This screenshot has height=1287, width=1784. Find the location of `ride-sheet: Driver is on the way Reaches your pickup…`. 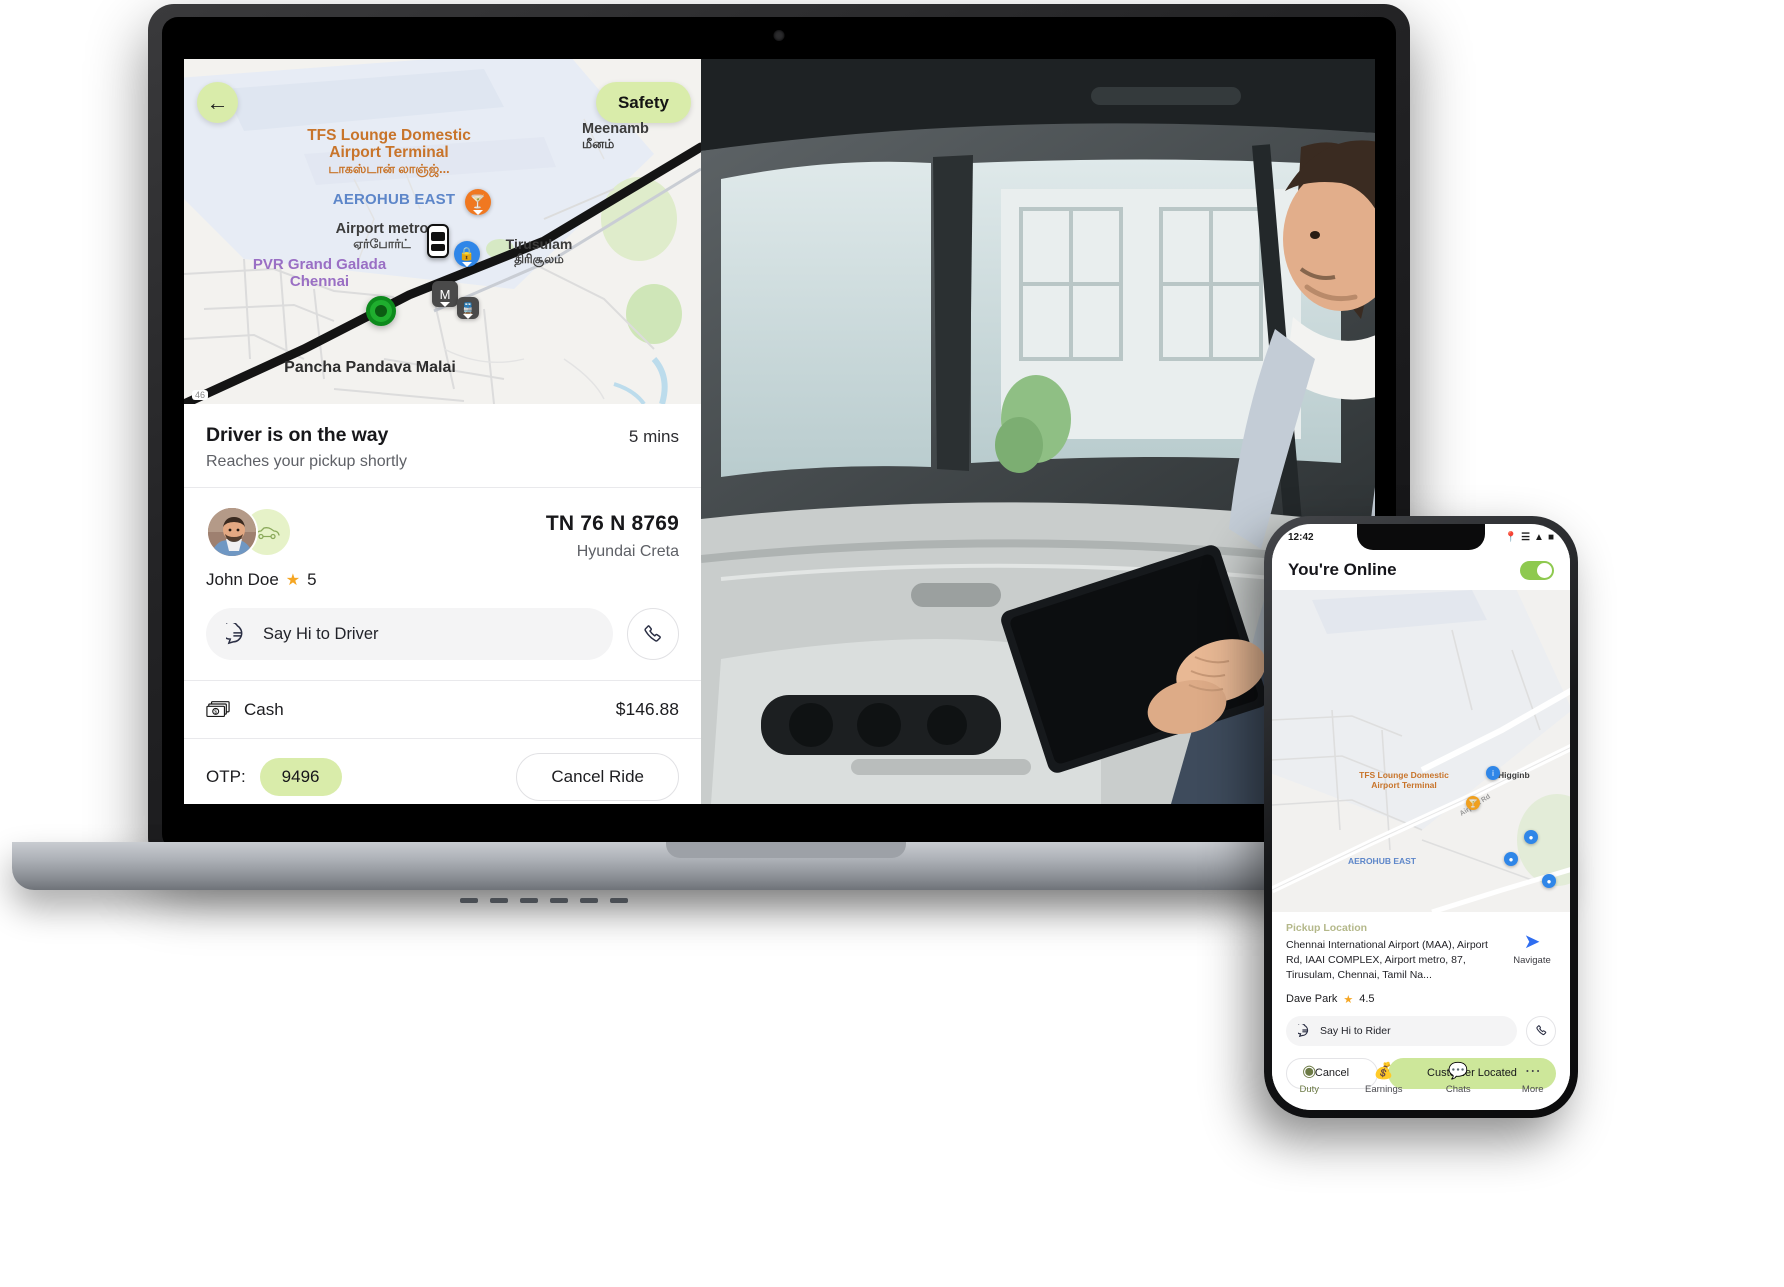

ride-sheet: Driver is on the way Reaches your pickup… is located at coordinates (442, 604).